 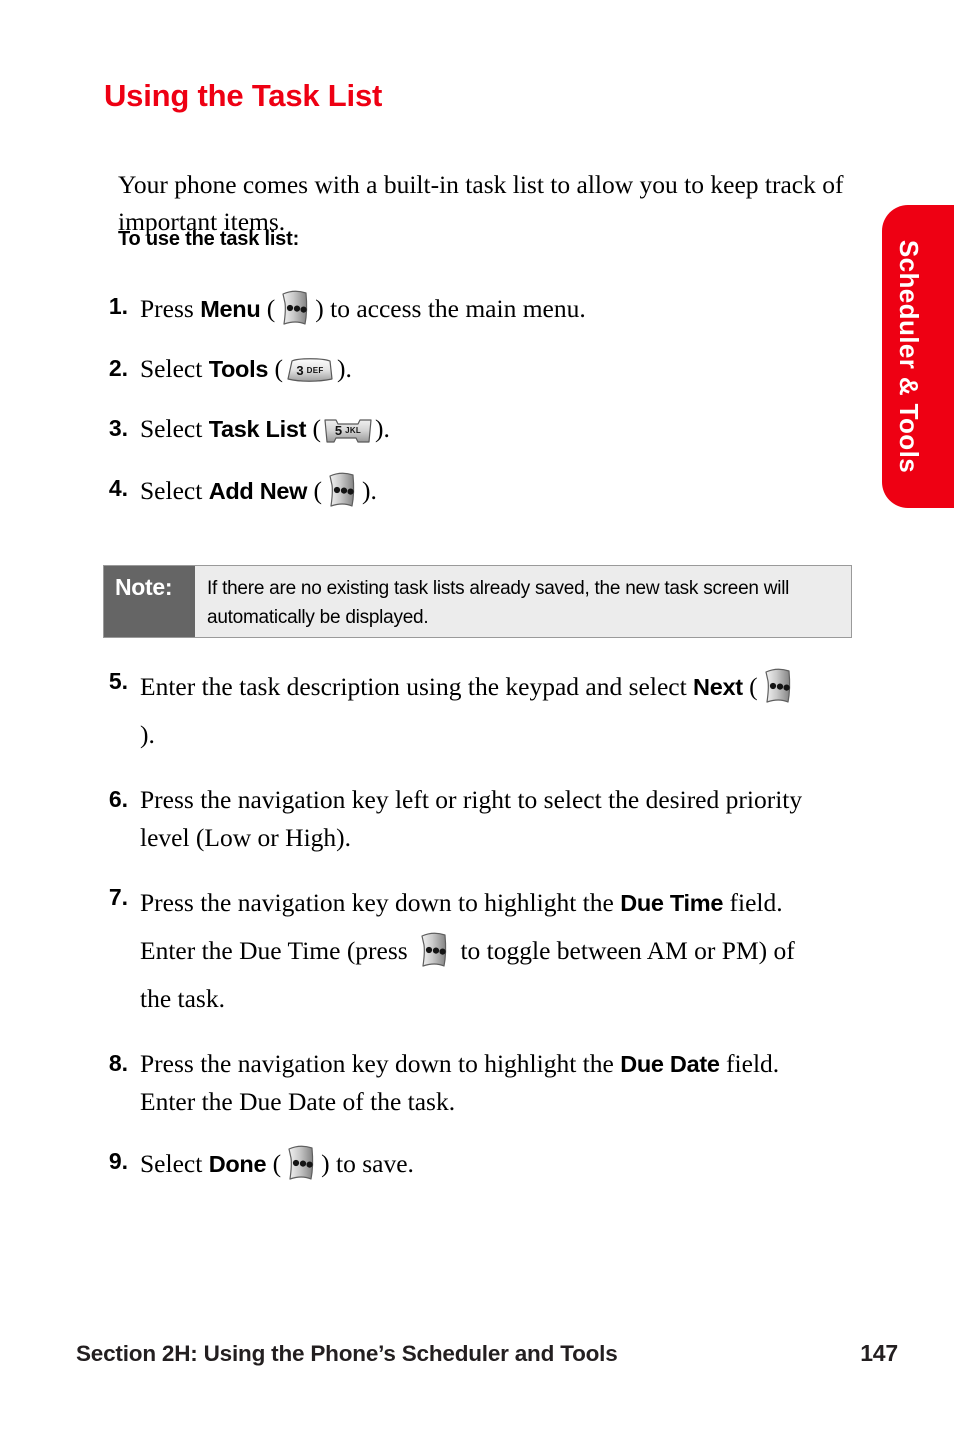 I want to click on list-item: 3. Select Task List (5 JKL)., so click(x=477, y=429).